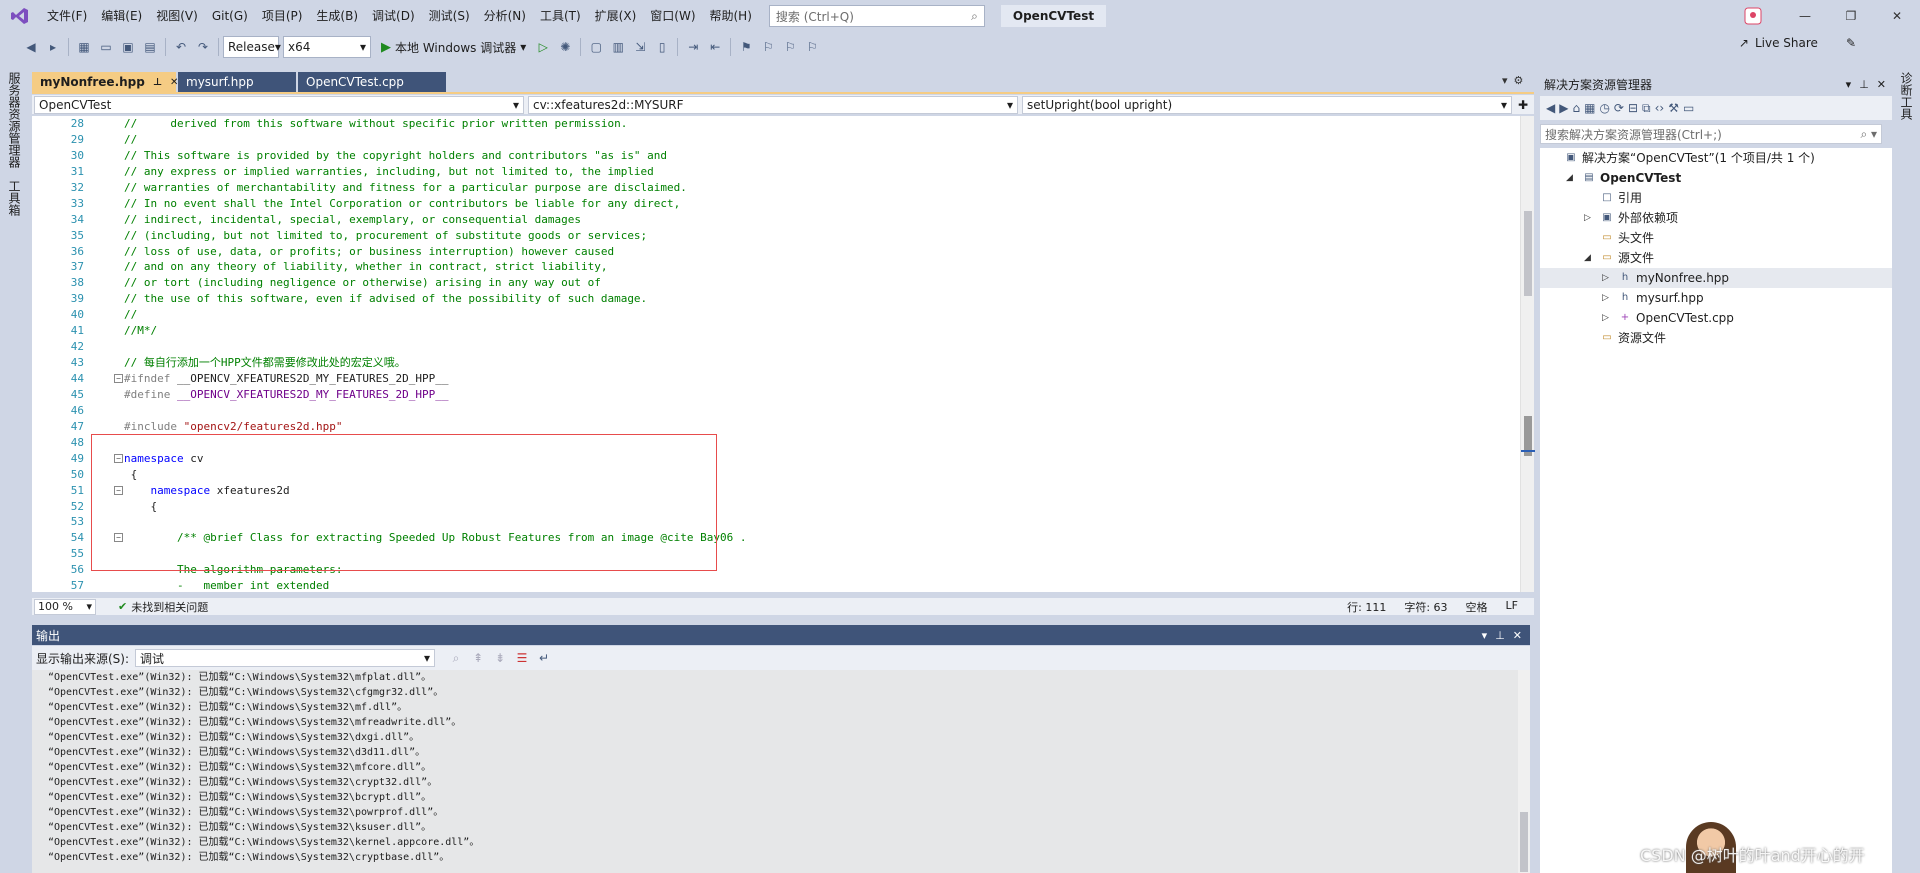 The height and width of the screenshot is (873, 1920). What do you see at coordinates (1851, 43) in the screenshot?
I see `feedback-icon: ✎` at bounding box center [1851, 43].